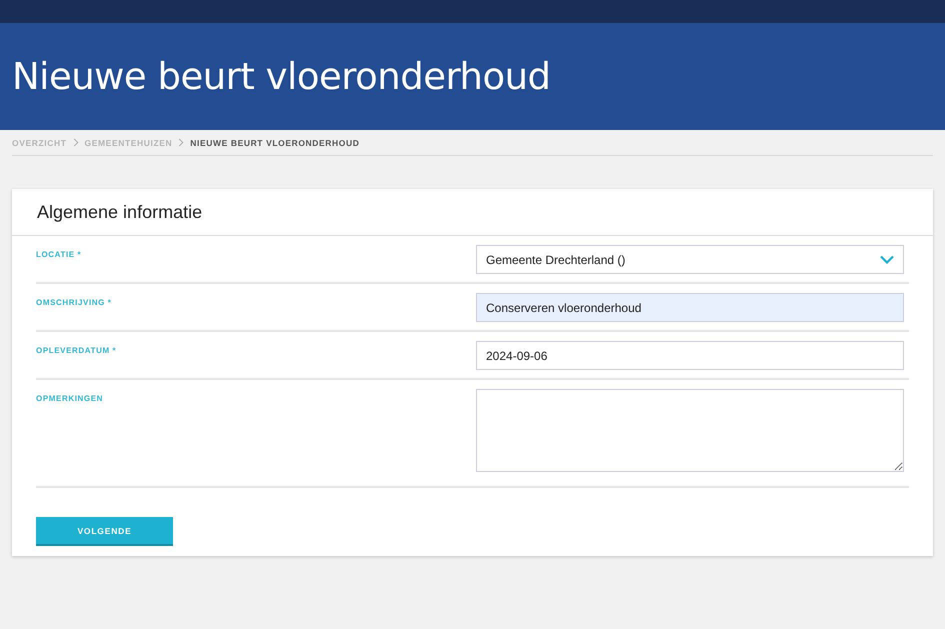  What do you see at coordinates (690, 430) in the screenshot?
I see `remarks-field` at bounding box center [690, 430].